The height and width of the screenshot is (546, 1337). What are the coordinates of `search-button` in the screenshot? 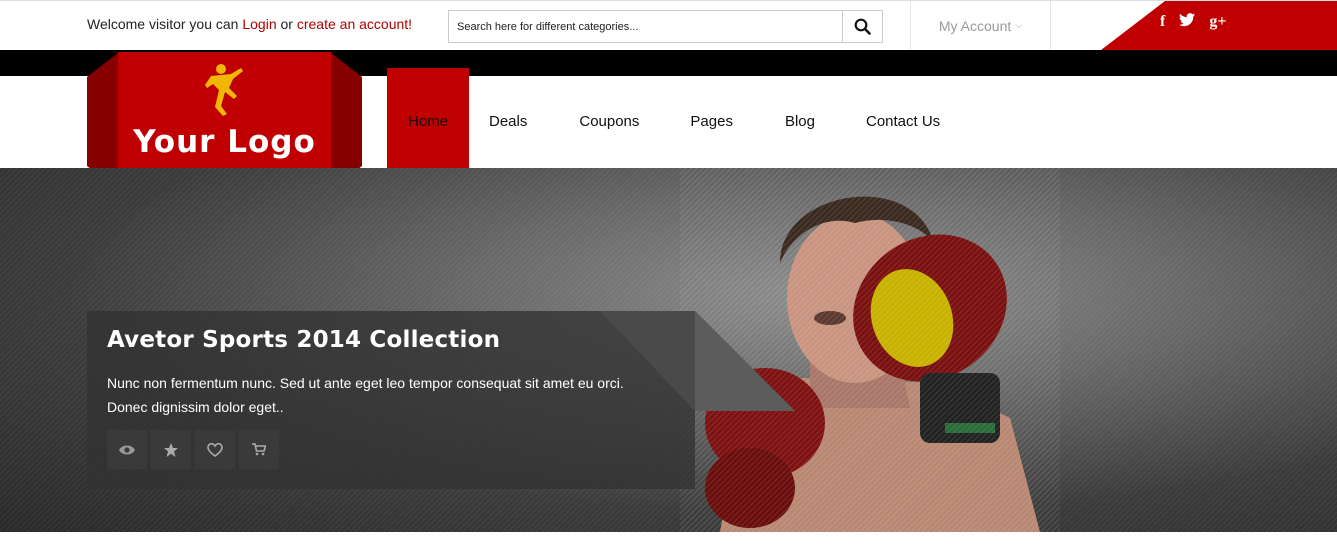 It's located at (862, 26).